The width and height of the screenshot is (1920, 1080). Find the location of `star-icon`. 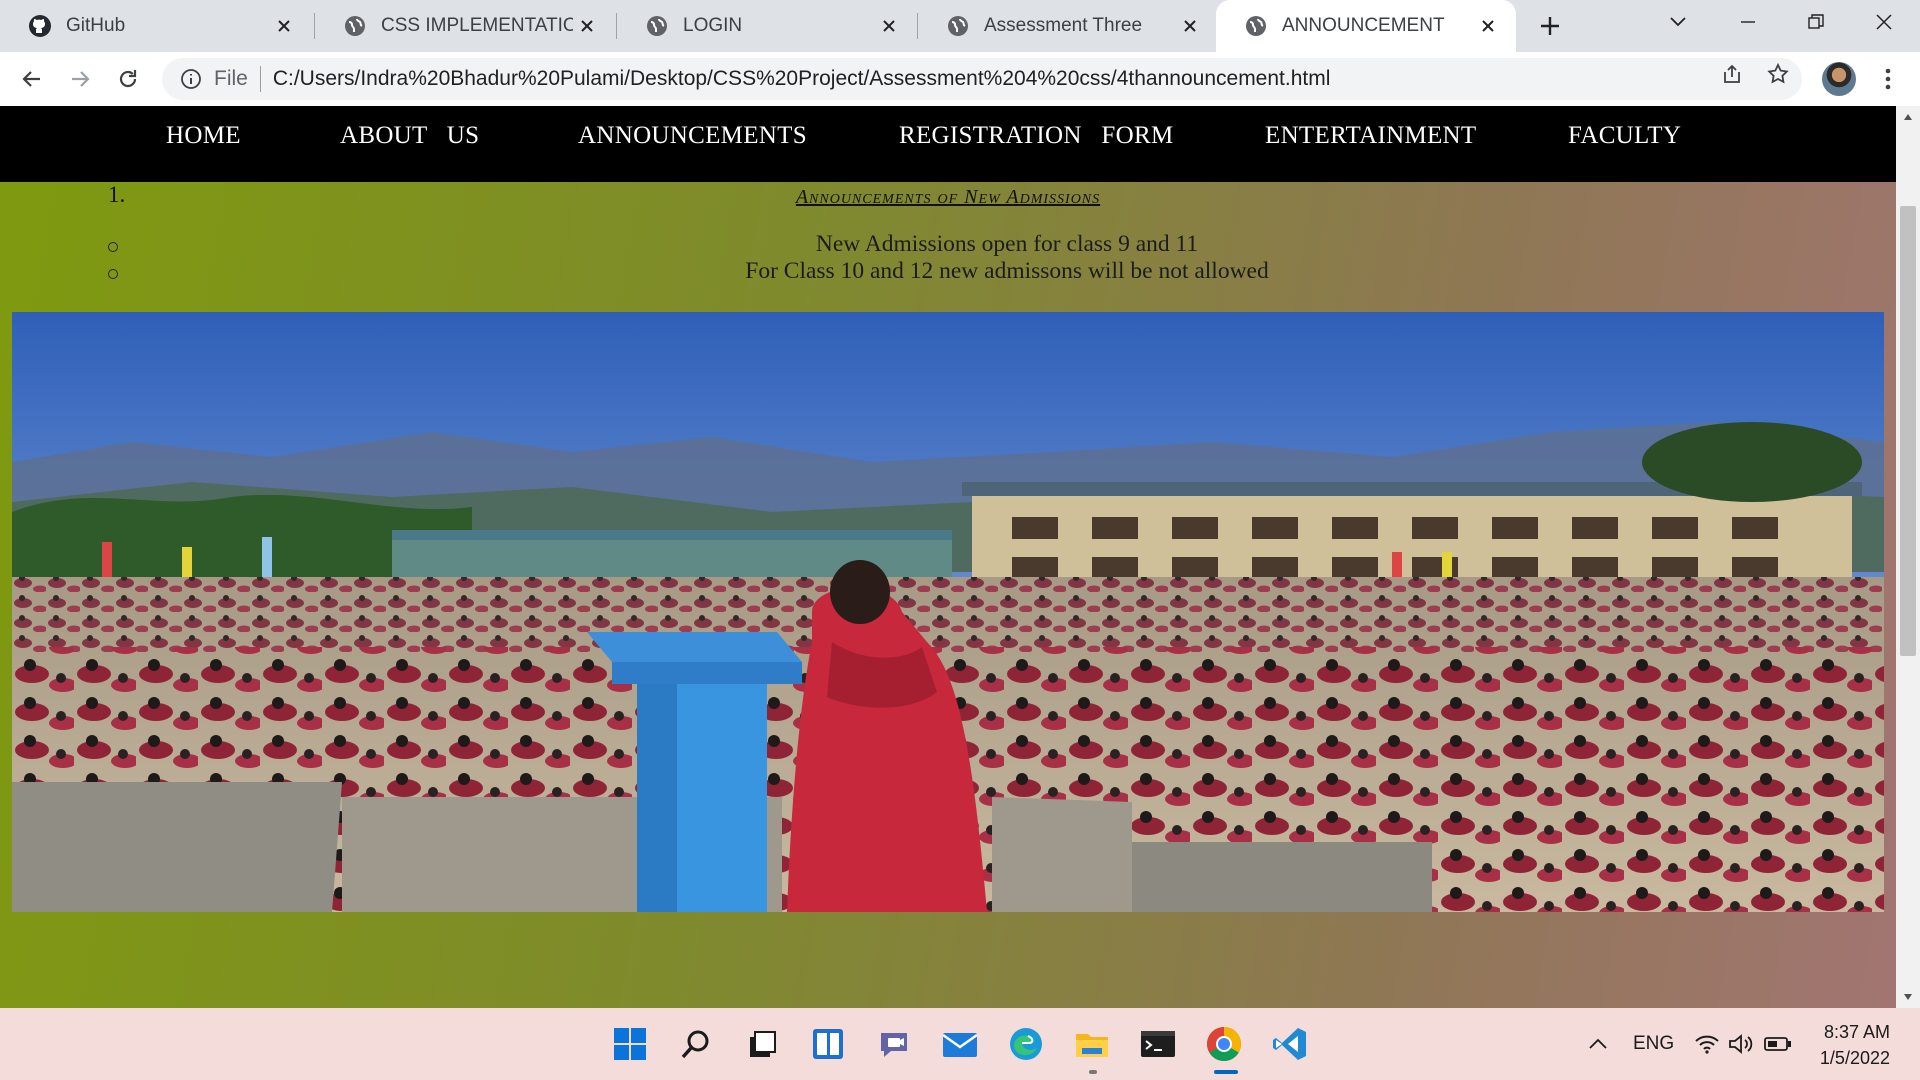

star-icon is located at coordinates (1778, 73).